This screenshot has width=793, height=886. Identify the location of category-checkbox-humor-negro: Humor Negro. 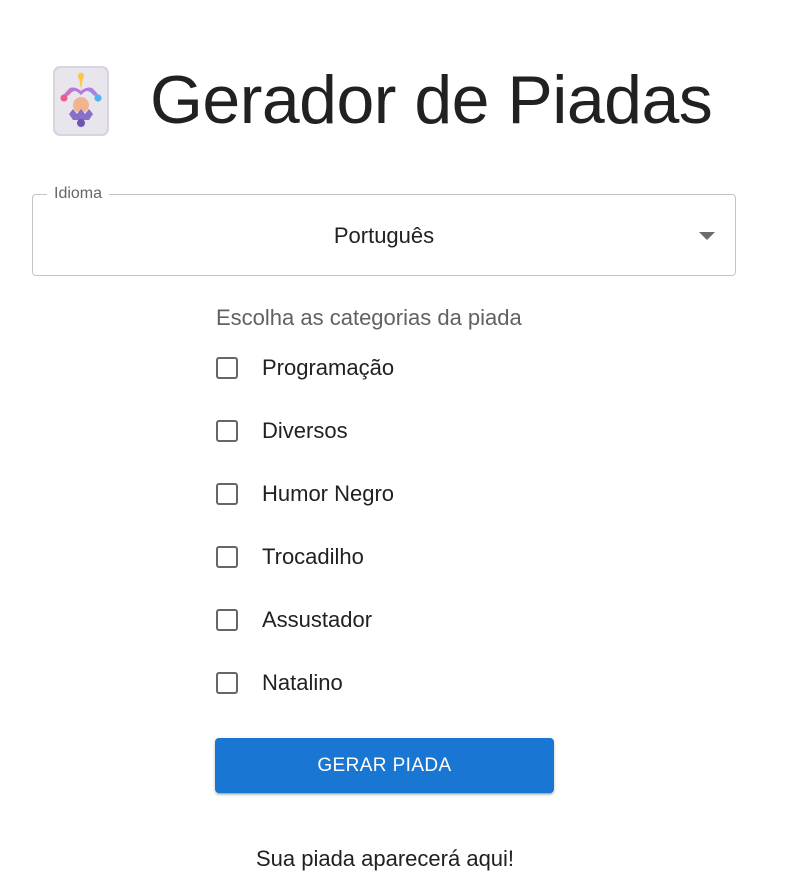
(305, 493).